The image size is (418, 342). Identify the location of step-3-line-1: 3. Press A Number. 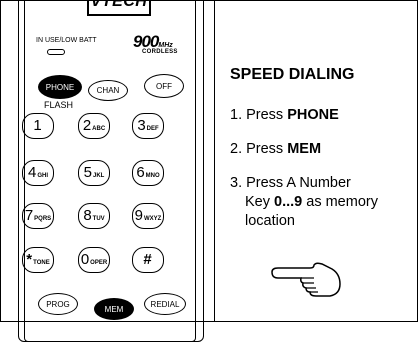
(290, 183).